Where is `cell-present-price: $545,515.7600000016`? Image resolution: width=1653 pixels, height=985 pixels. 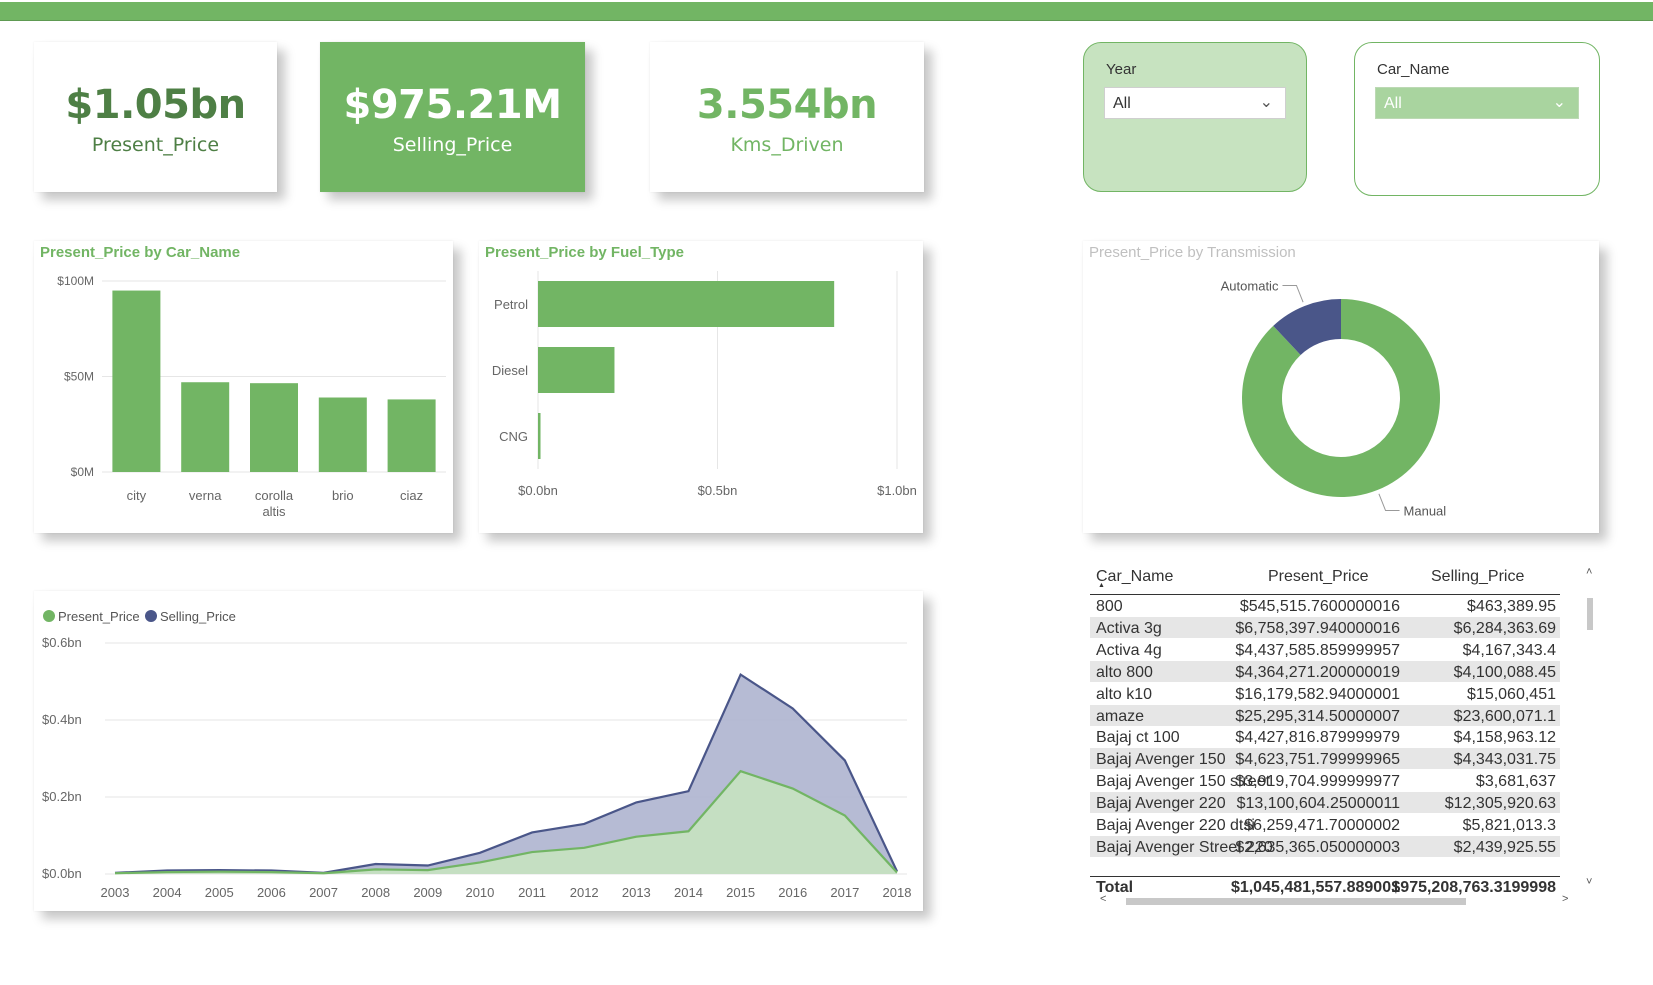
cell-present-price: $545,515.7600000016 is located at coordinates (1319, 606).